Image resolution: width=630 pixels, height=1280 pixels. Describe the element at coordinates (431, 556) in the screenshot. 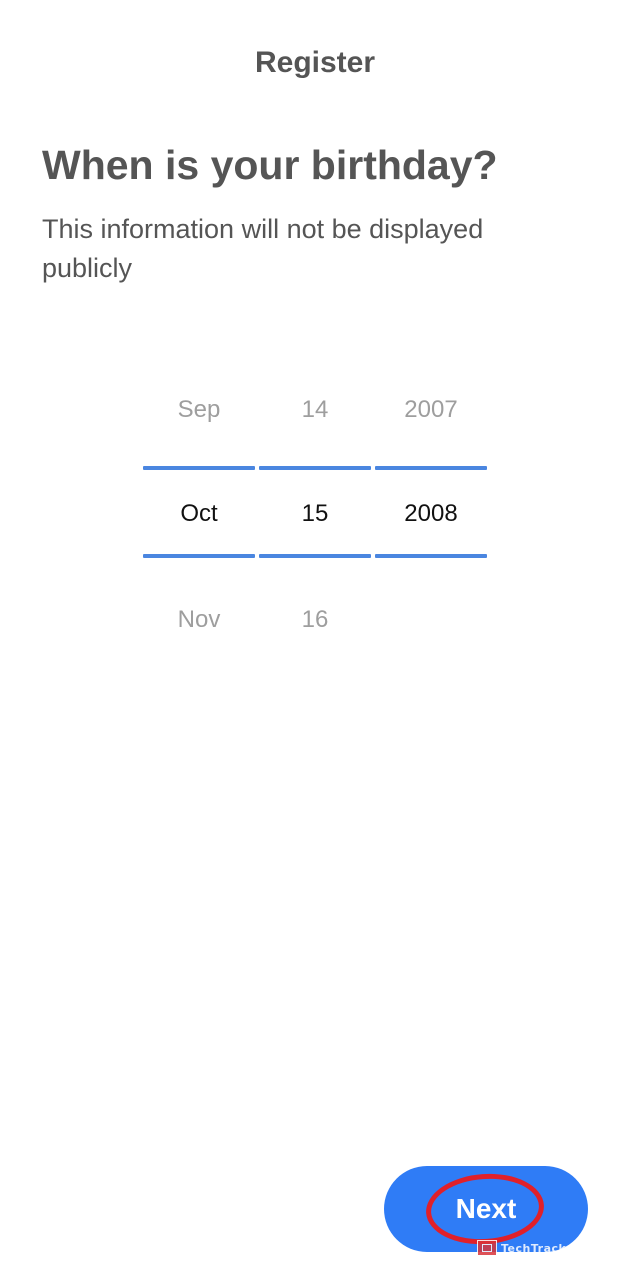

I see `year-selection-line-bottom` at that location.